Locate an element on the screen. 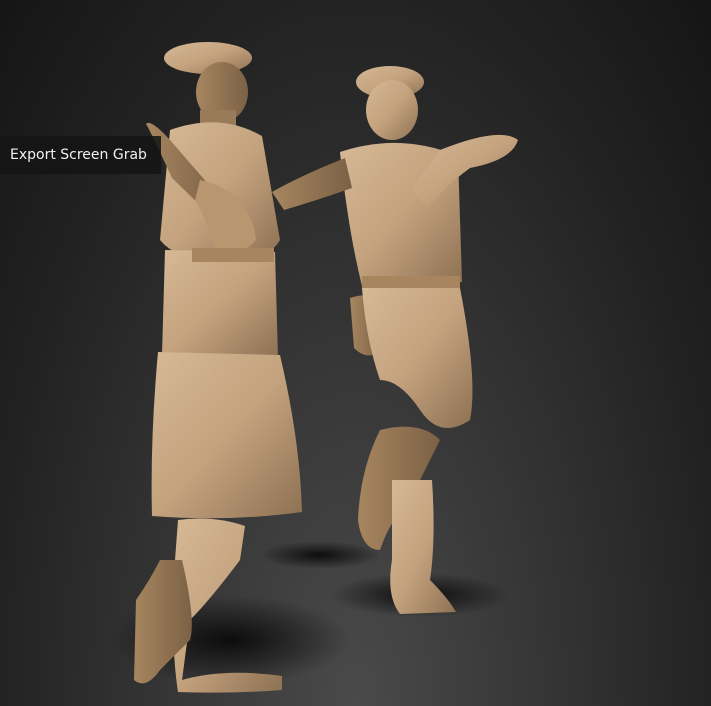 The width and height of the screenshot is (711, 706). export-screen-grab-tooltip: Export Screen Grab is located at coordinates (80, 155).